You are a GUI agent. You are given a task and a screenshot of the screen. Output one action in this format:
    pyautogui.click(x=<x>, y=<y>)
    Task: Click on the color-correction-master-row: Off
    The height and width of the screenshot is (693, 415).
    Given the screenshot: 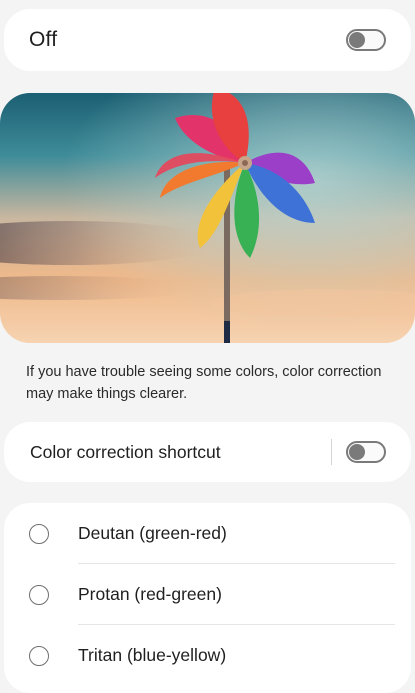 What is the action you would take?
    pyautogui.click(x=207, y=40)
    